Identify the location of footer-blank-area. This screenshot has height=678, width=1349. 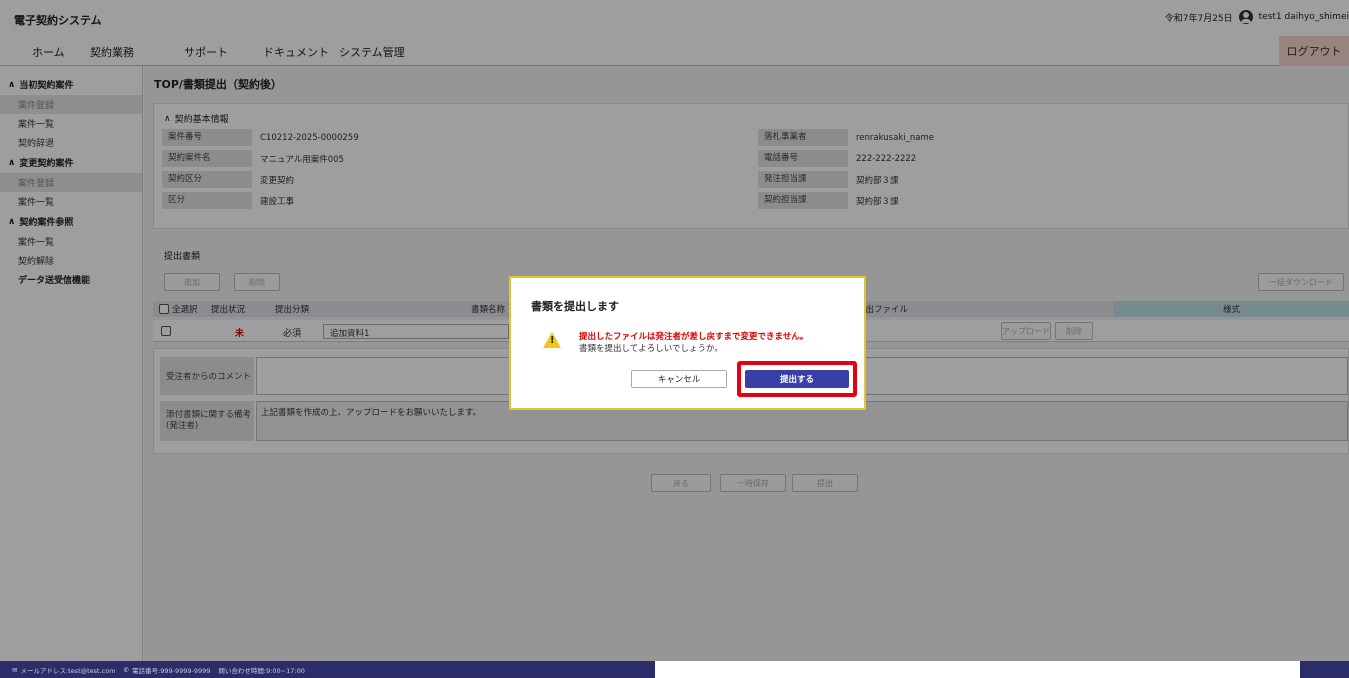
(977, 669).